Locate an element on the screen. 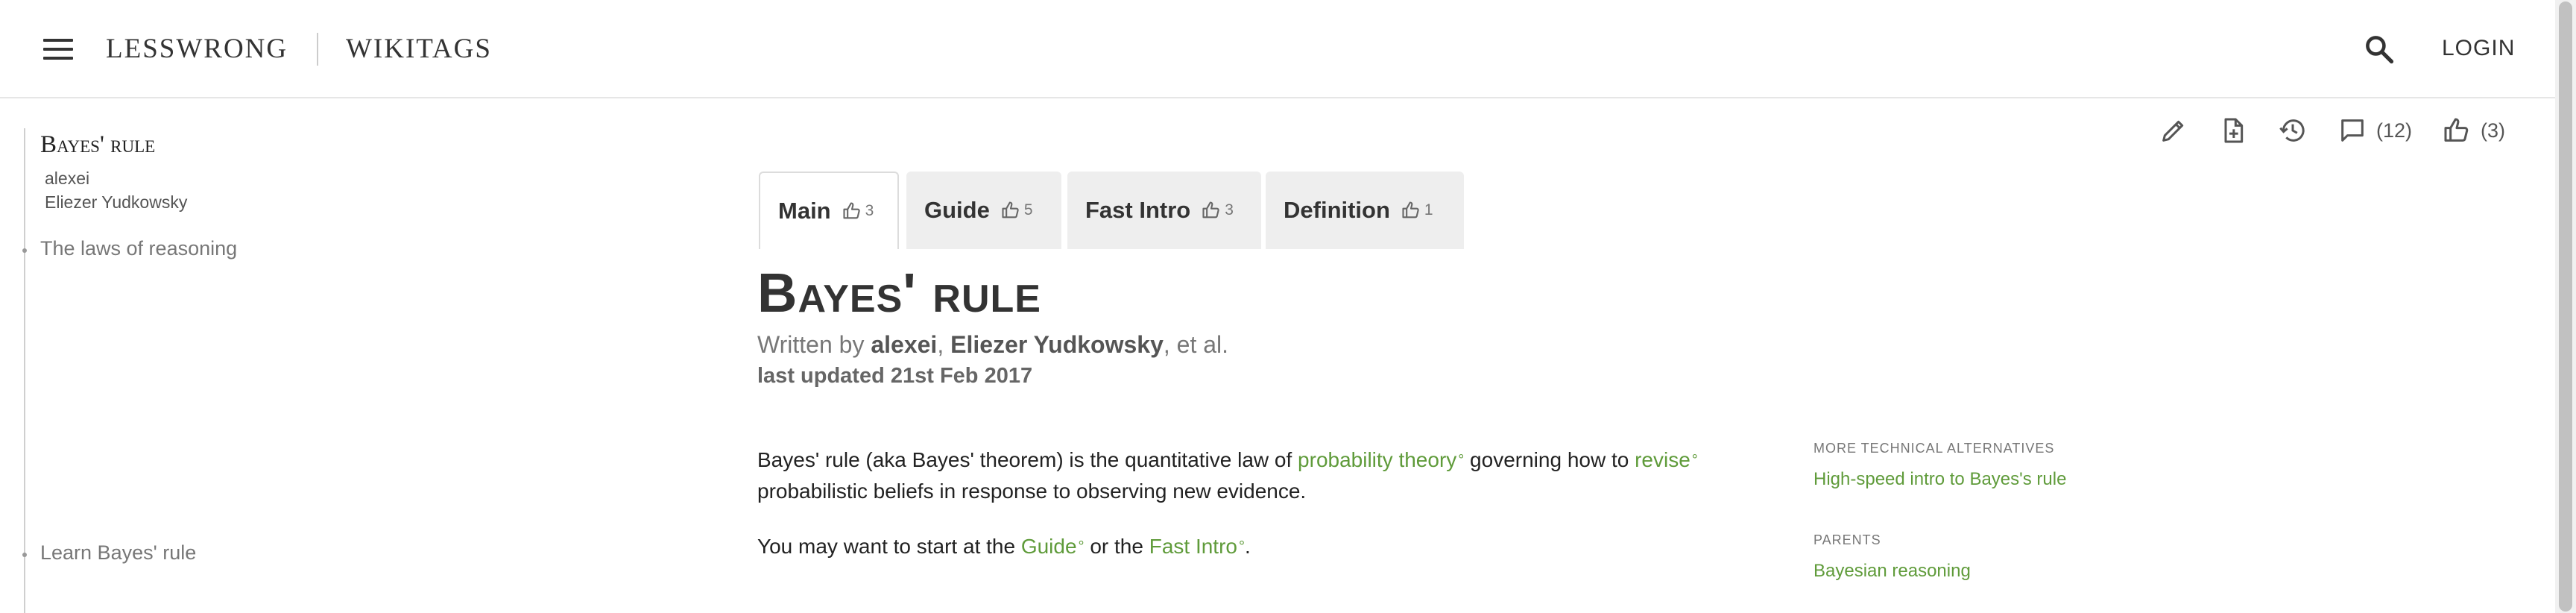 The image size is (2576, 613). login-button: LOGIN is located at coordinates (2478, 49).